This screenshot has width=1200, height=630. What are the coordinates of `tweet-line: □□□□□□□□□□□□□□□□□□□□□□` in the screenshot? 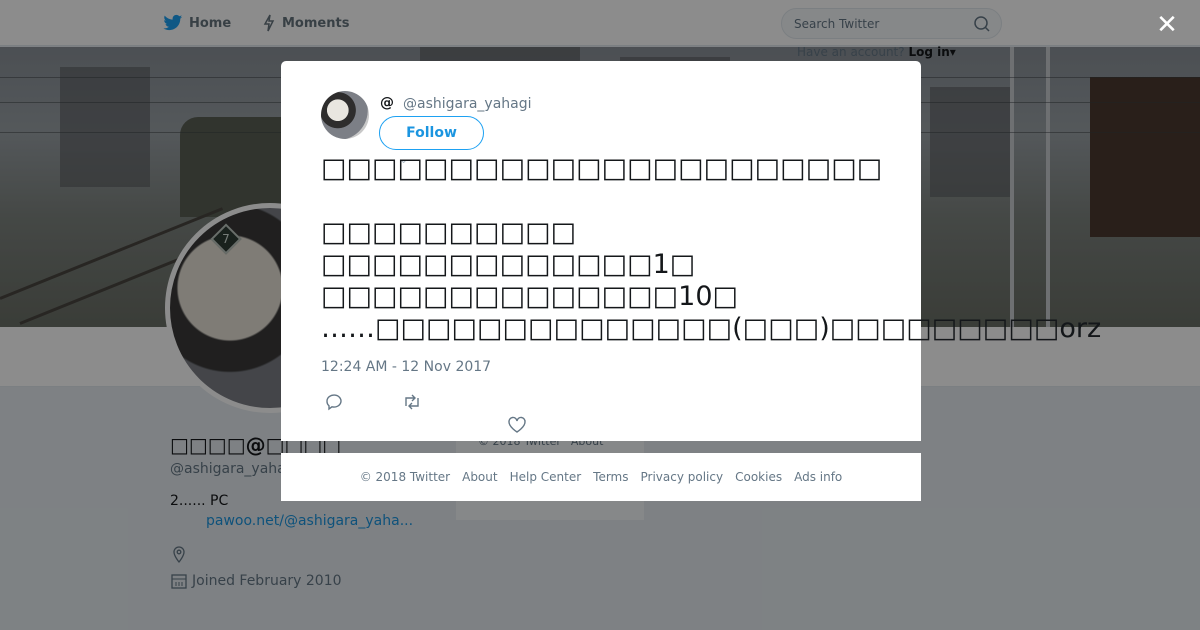 It's located at (602, 168).